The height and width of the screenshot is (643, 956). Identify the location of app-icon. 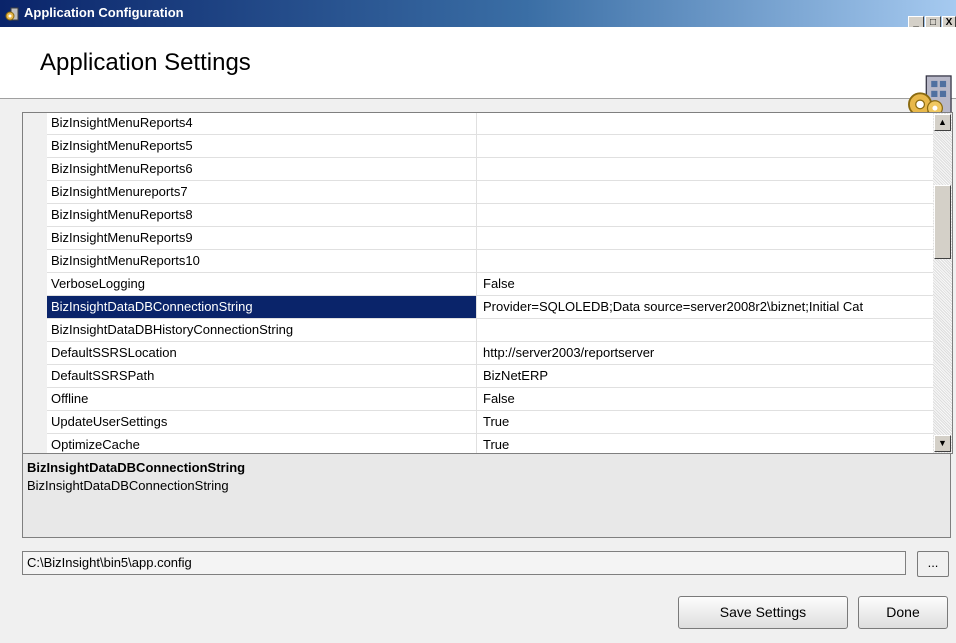
(12, 14).